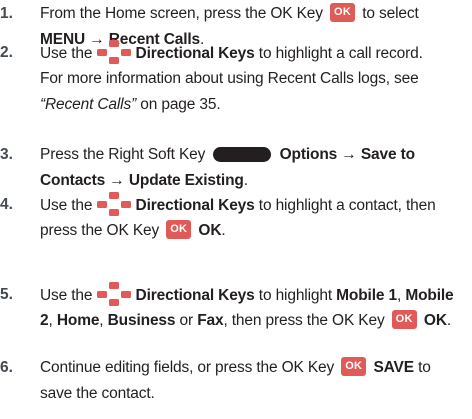  What do you see at coordinates (424, 367) in the screenshot?
I see `text: to` at bounding box center [424, 367].